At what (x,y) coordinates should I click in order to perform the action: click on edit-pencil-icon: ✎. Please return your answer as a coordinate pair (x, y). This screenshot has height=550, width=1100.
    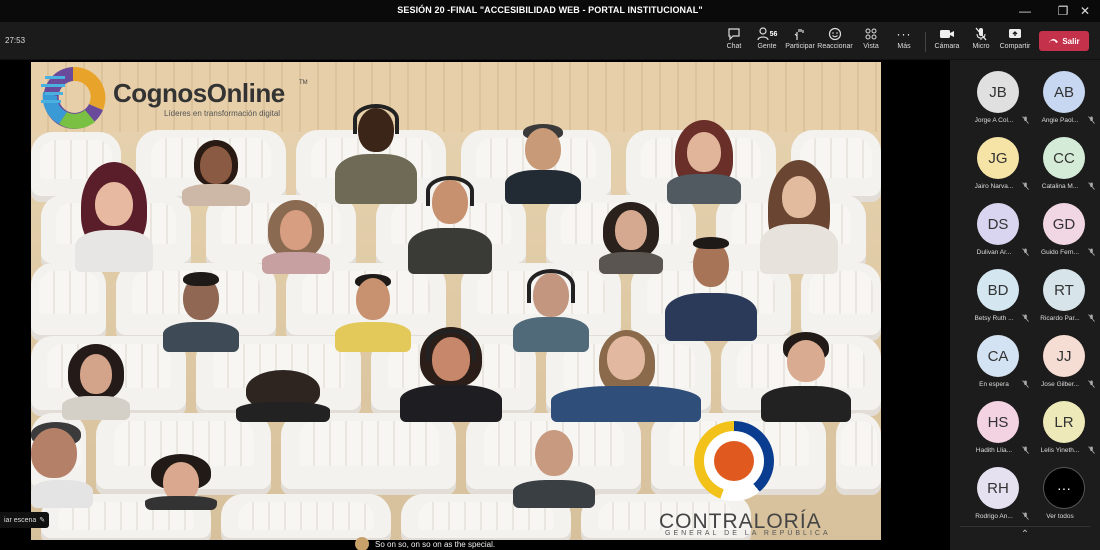
    Looking at the image, I should click on (42, 520).